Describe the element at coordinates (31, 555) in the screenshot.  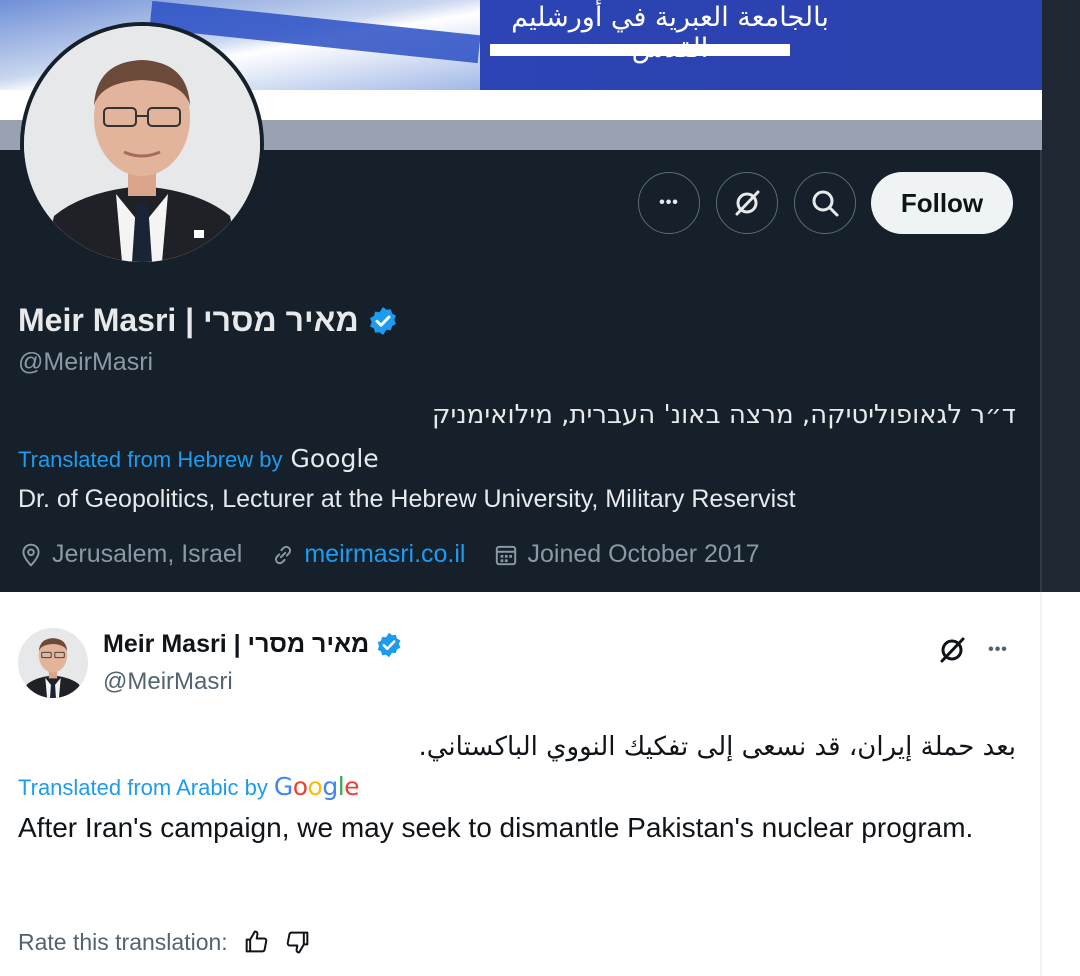
I see `location-pin-icon` at that location.